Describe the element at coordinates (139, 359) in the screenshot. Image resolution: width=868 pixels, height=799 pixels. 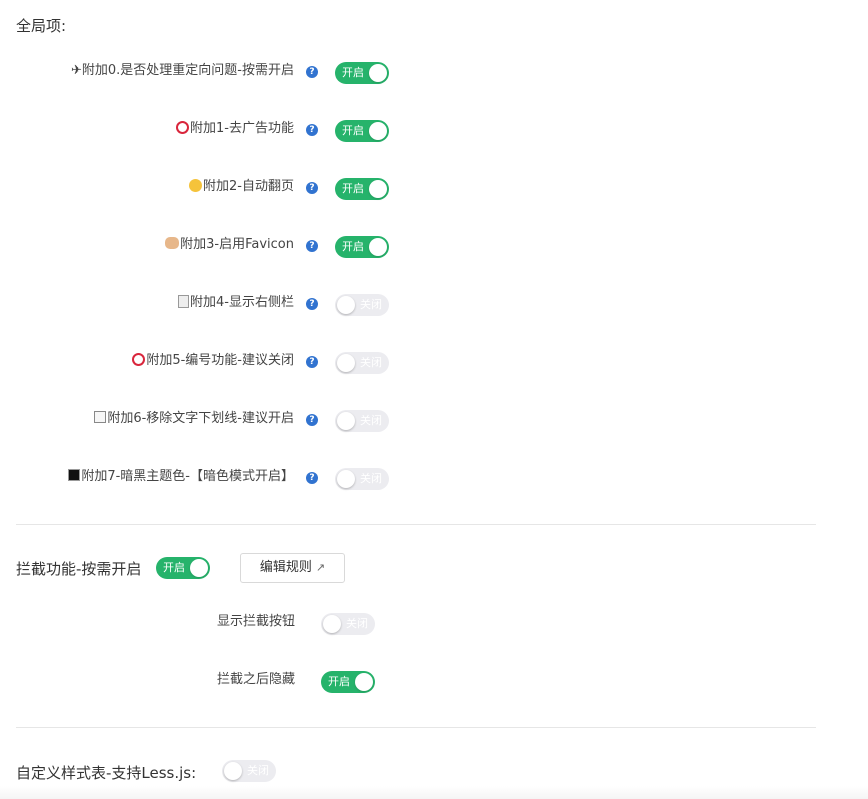
I see `no-under-18-icon` at that location.